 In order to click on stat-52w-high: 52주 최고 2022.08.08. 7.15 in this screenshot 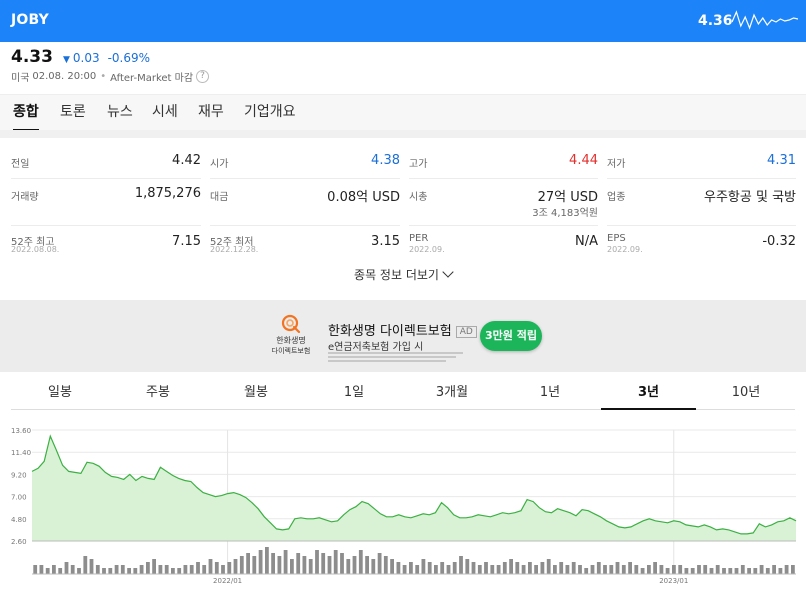, I will do `click(106, 245)`.